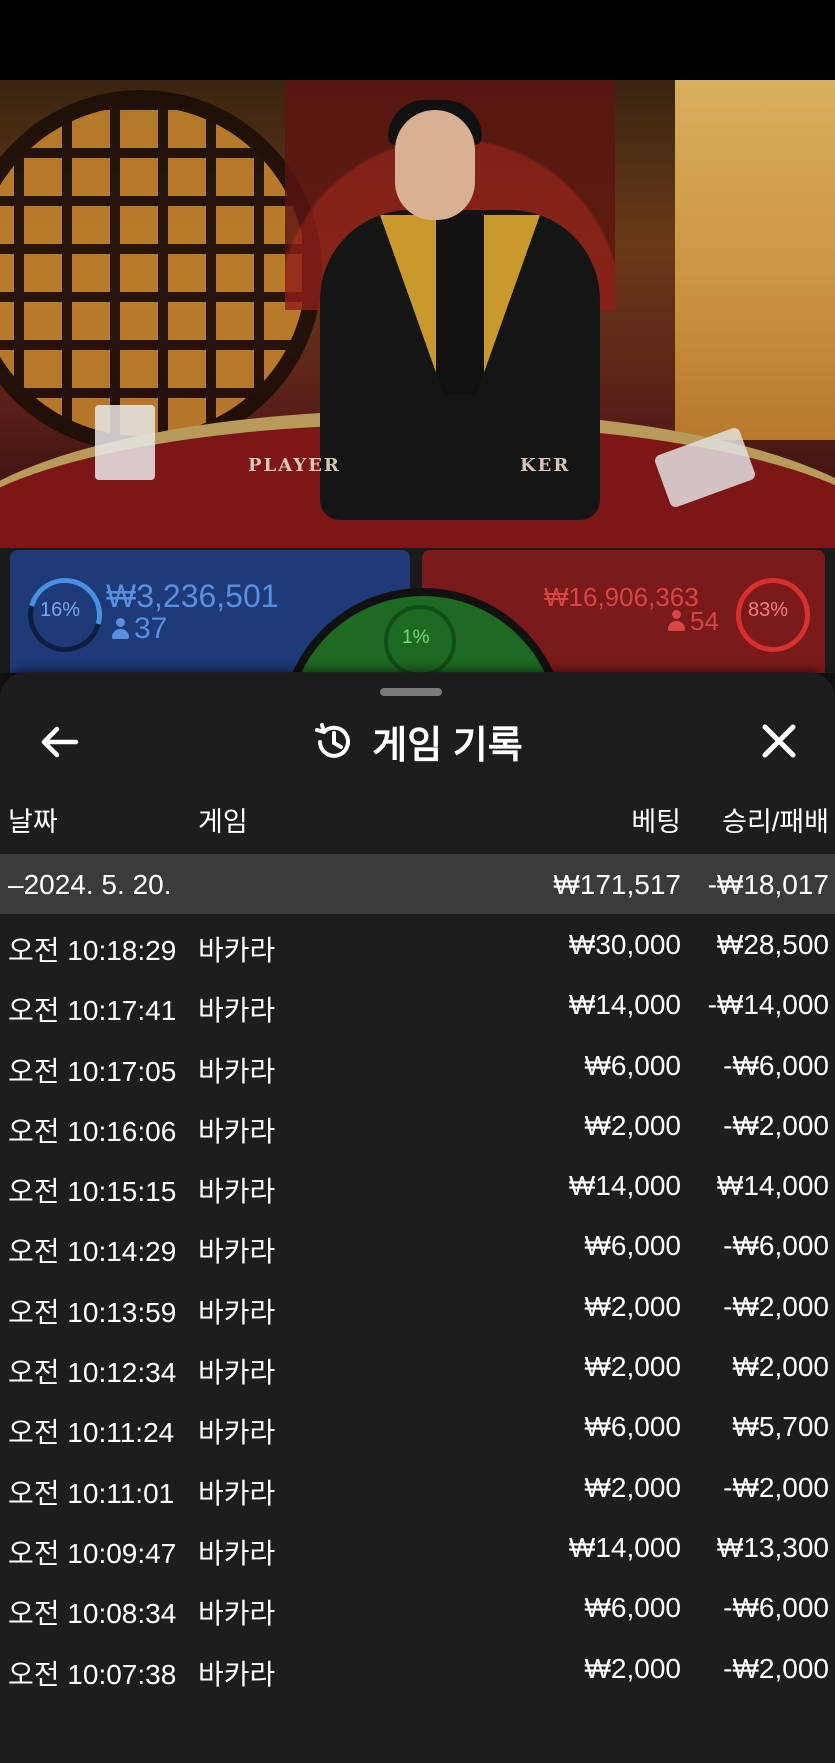 Image resolution: width=835 pixels, height=1763 pixels. What do you see at coordinates (781, 1427) in the screenshot?
I see `row-result: ₩5,700` at bounding box center [781, 1427].